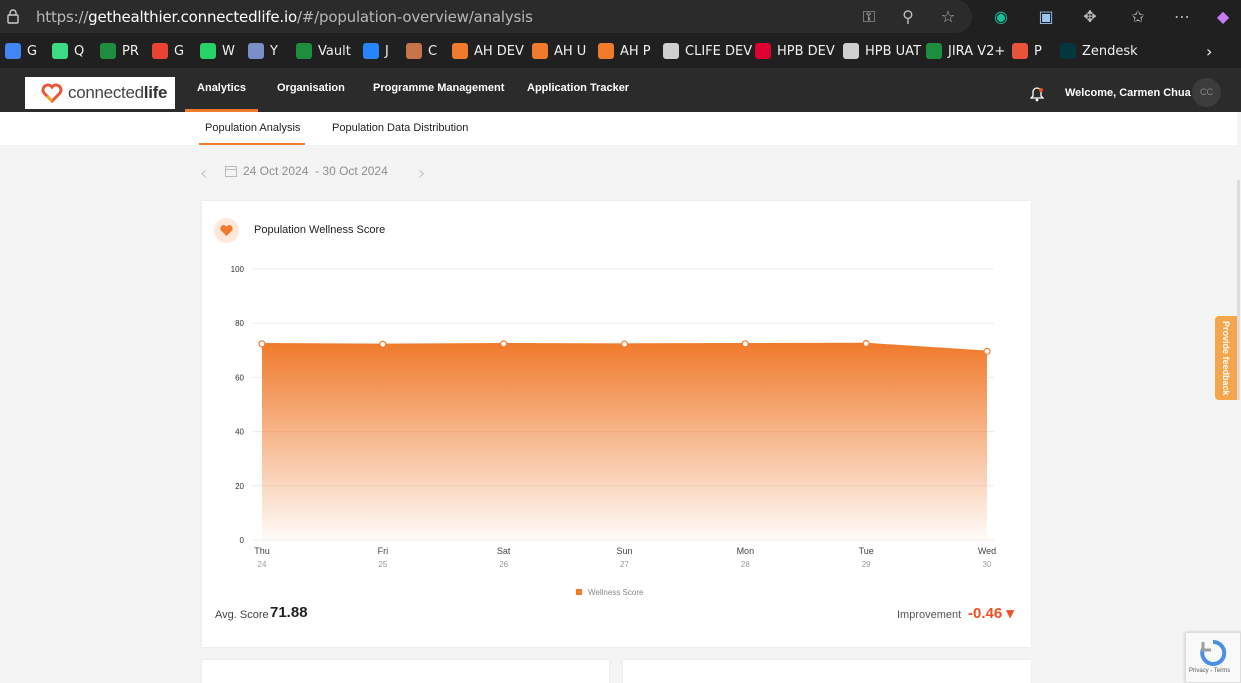 The width and height of the screenshot is (1241, 683). What do you see at coordinates (311, 90) in the screenshot?
I see `nav-organisation: Organisation` at bounding box center [311, 90].